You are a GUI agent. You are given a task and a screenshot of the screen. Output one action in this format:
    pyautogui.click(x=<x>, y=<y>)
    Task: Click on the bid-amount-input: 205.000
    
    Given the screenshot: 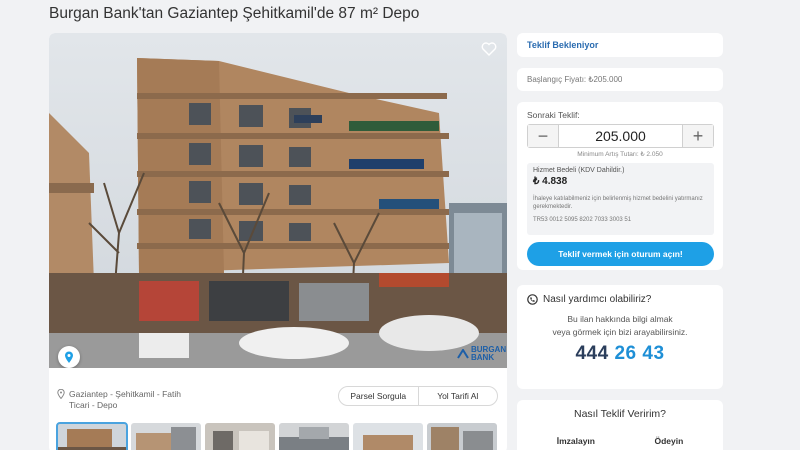 What is the action you would take?
    pyautogui.click(x=620, y=136)
    